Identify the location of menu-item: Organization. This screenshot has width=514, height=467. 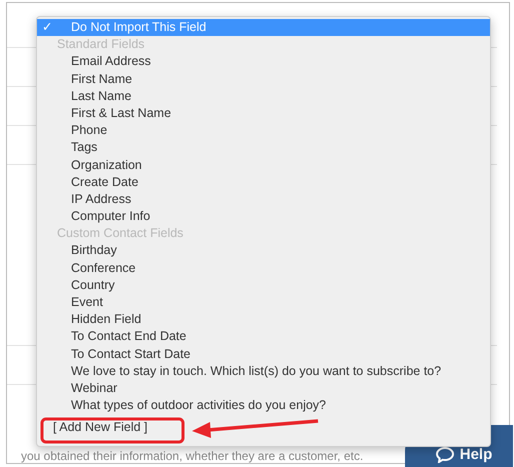
(263, 165).